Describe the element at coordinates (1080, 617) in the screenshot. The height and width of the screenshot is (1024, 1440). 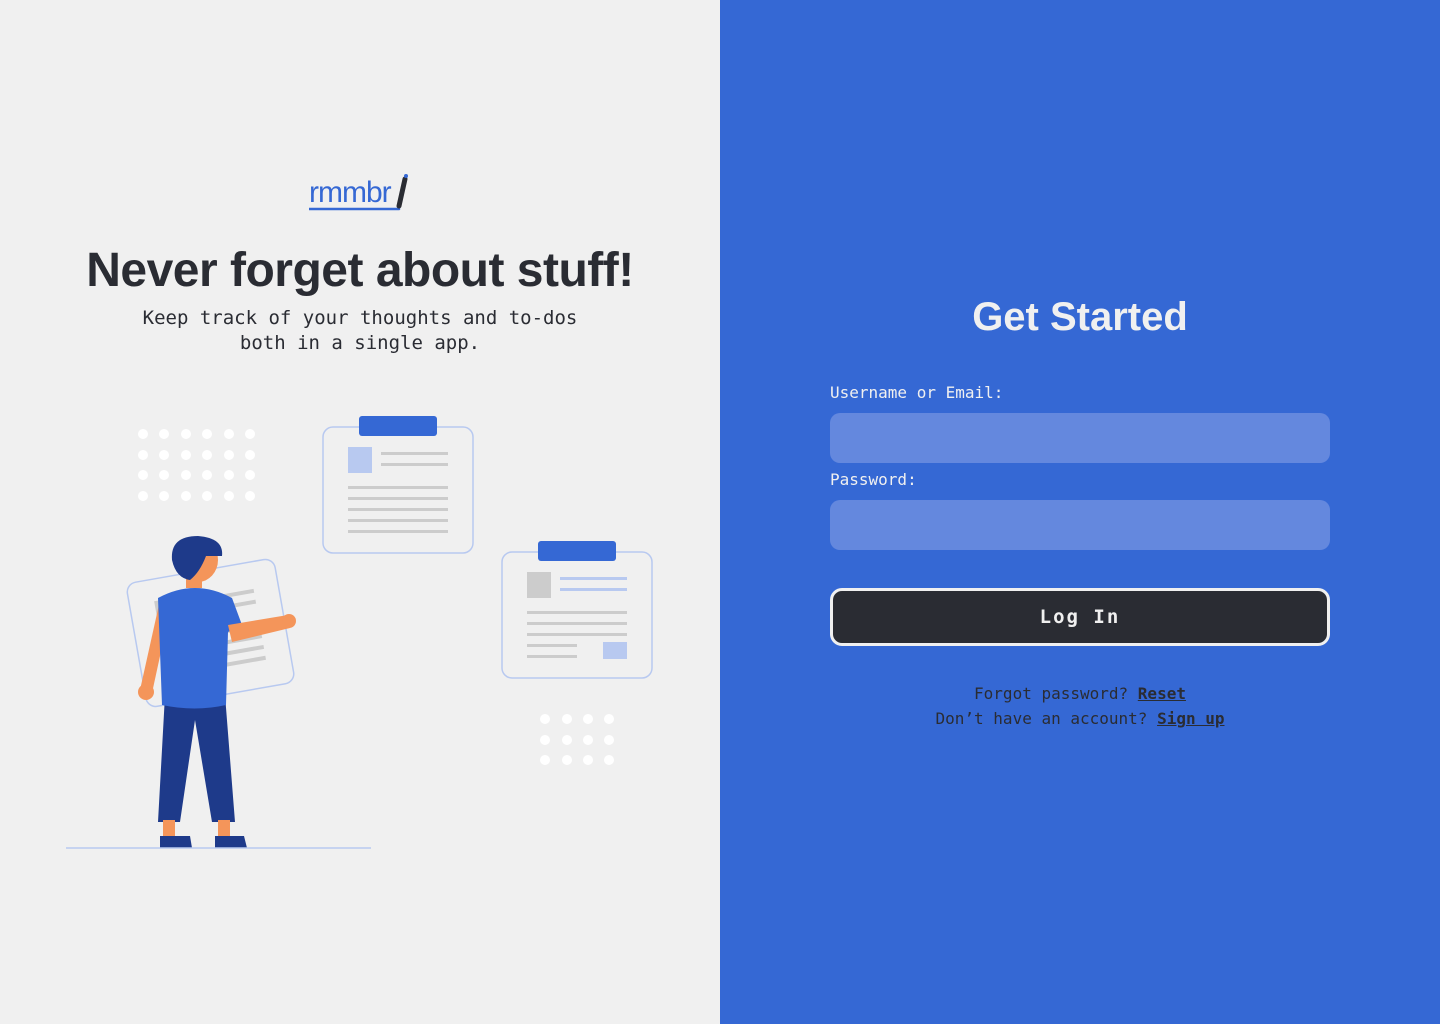
I see `login-button: Log In` at that location.